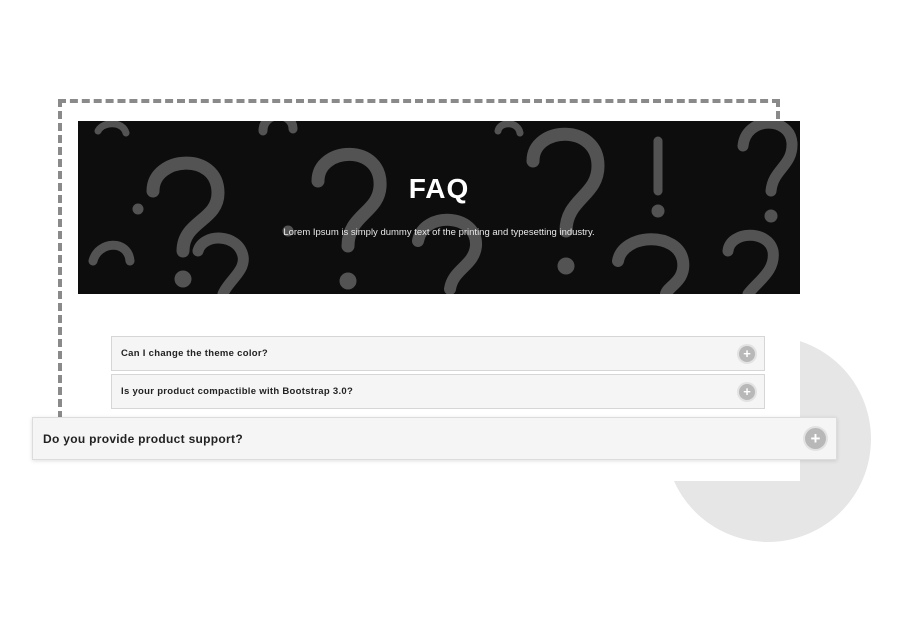  I want to click on faq-question: Do you provide product support?, so click(143, 438).